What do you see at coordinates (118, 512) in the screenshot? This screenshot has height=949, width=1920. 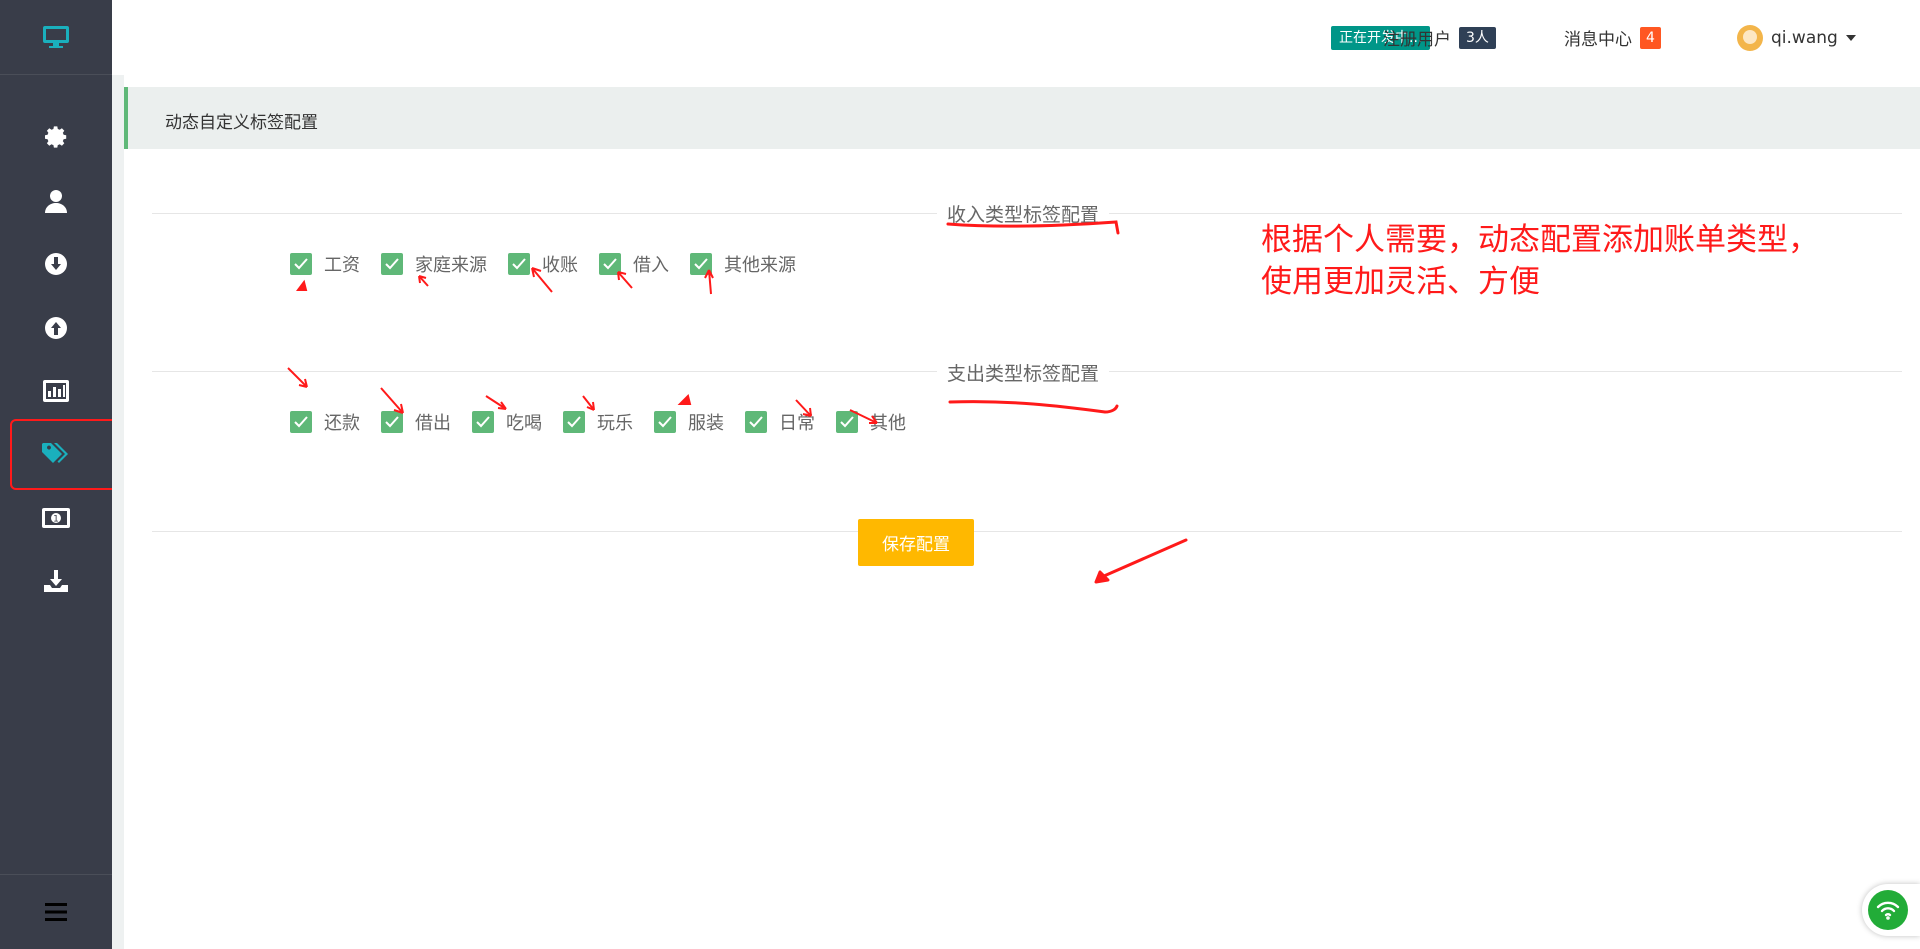 I see `content-left-strip` at bounding box center [118, 512].